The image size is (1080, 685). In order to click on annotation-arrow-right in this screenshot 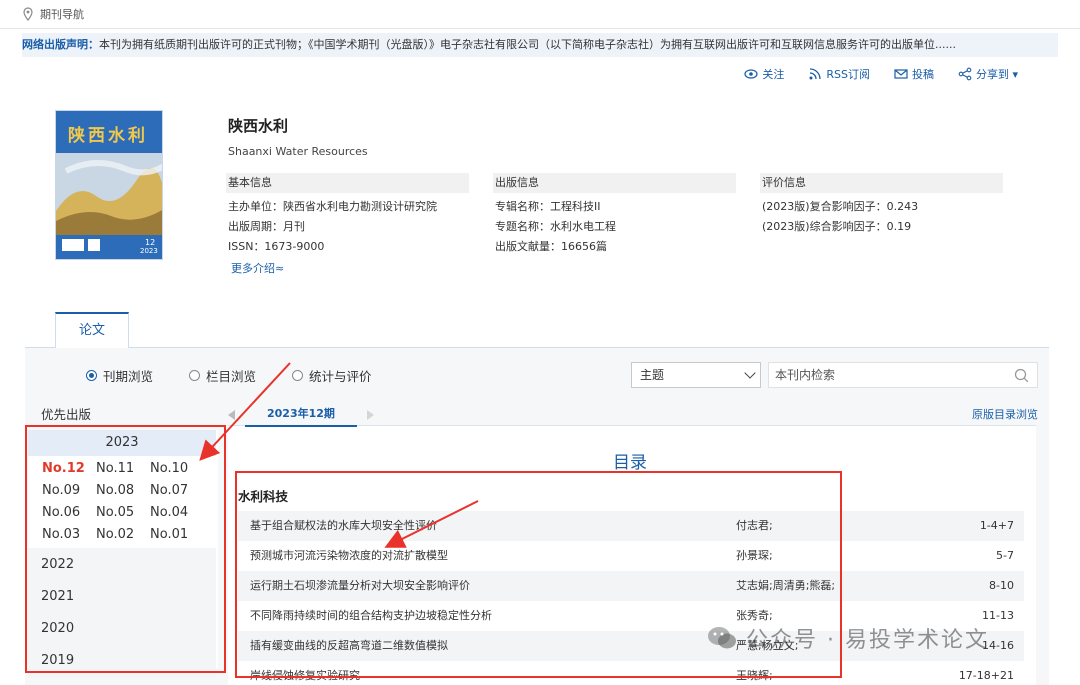, I will do `click(431, 524)`.